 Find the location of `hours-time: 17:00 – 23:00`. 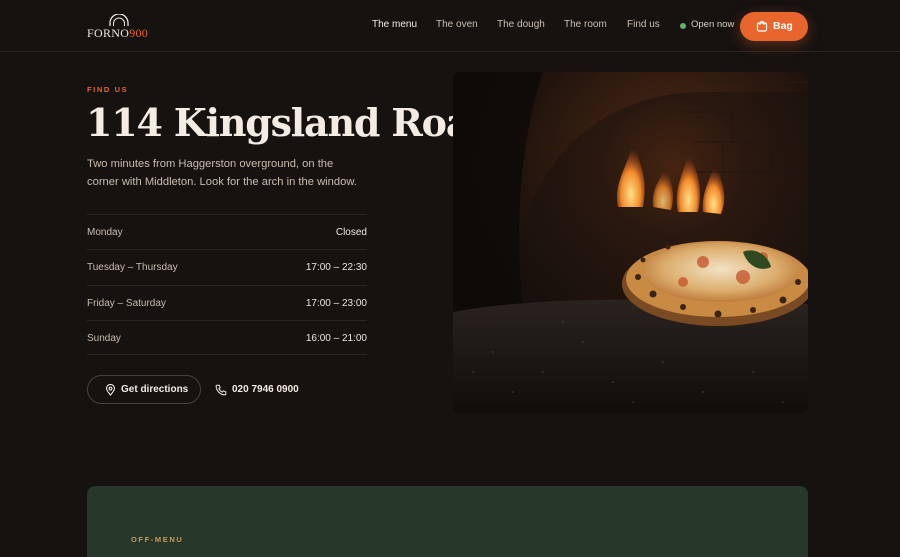

hours-time: 17:00 – 23:00 is located at coordinates (336, 303).